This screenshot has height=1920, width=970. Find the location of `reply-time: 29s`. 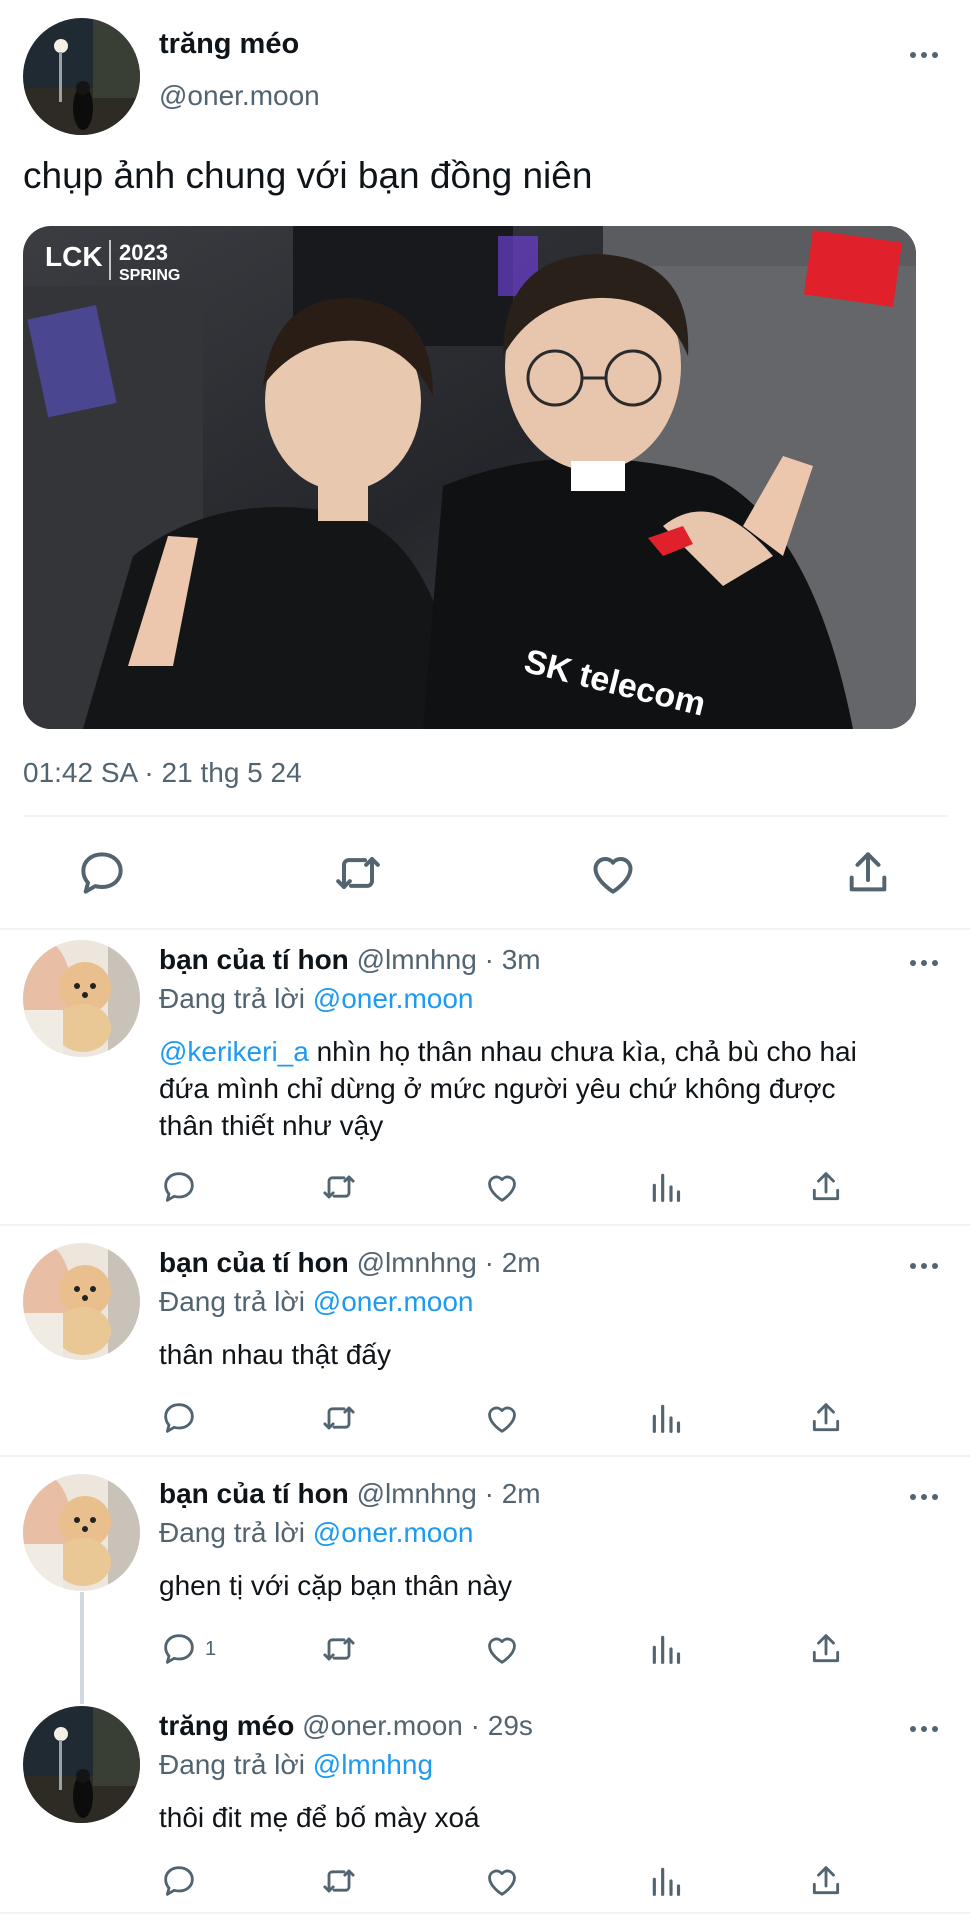

reply-time: 29s is located at coordinates (510, 1725).